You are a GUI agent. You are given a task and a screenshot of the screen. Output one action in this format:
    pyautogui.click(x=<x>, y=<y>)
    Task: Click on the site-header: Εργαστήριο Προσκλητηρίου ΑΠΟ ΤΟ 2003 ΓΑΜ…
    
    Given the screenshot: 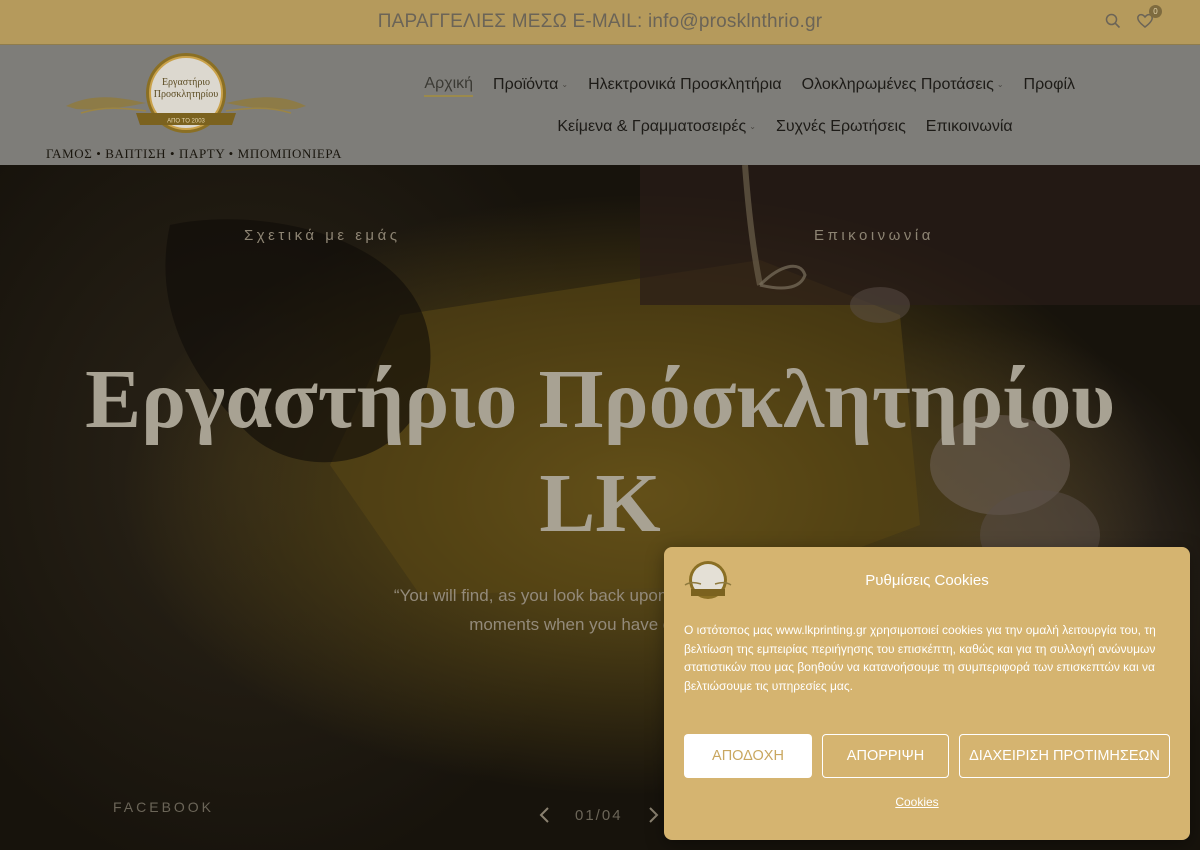 What is the action you would take?
    pyautogui.click(x=600, y=104)
    